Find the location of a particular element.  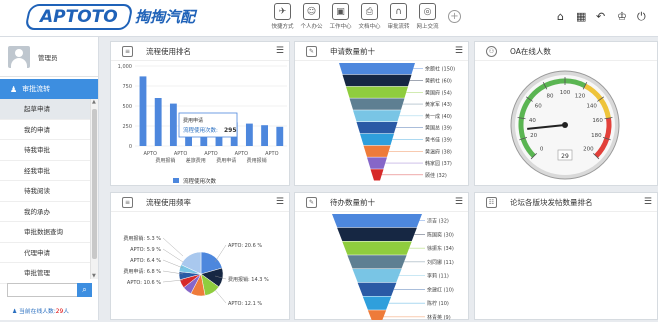

tool-shortcut: ✈ 快捷方式 is located at coordinates (282, 16).